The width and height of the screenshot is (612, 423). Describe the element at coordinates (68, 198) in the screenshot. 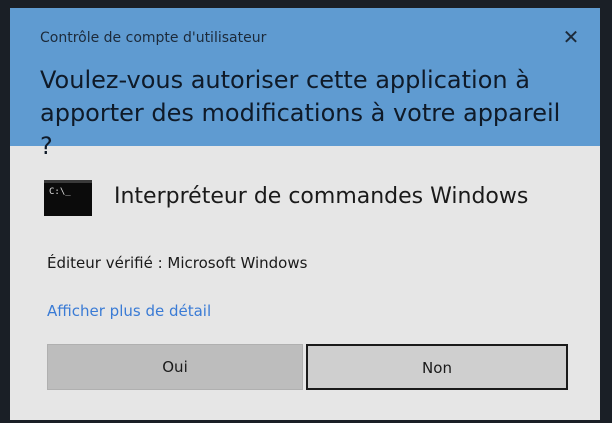

I see `command-prompt-icon: C:\_` at that location.